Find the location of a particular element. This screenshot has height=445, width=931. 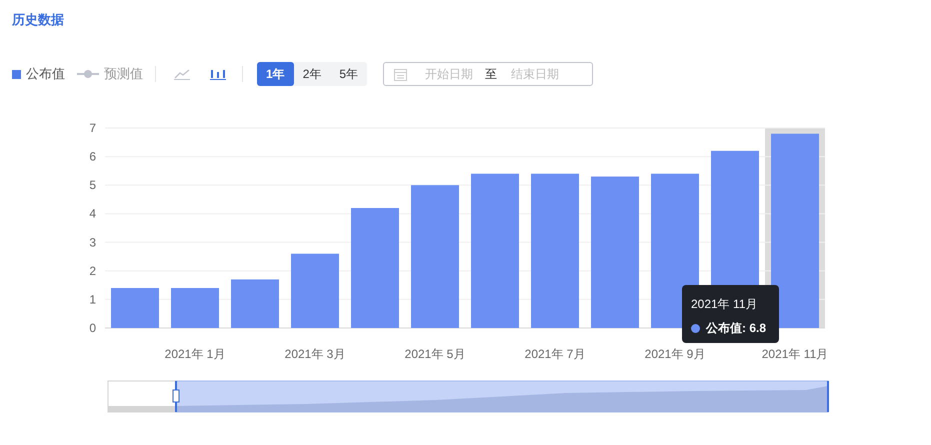

x-axis-label: 2021年 7月 is located at coordinates (555, 354).